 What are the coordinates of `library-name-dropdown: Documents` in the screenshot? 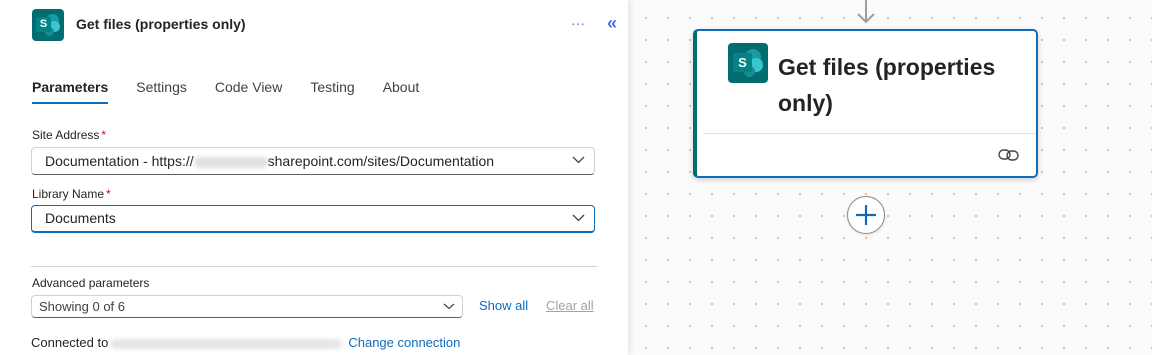 It's located at (313, 219).